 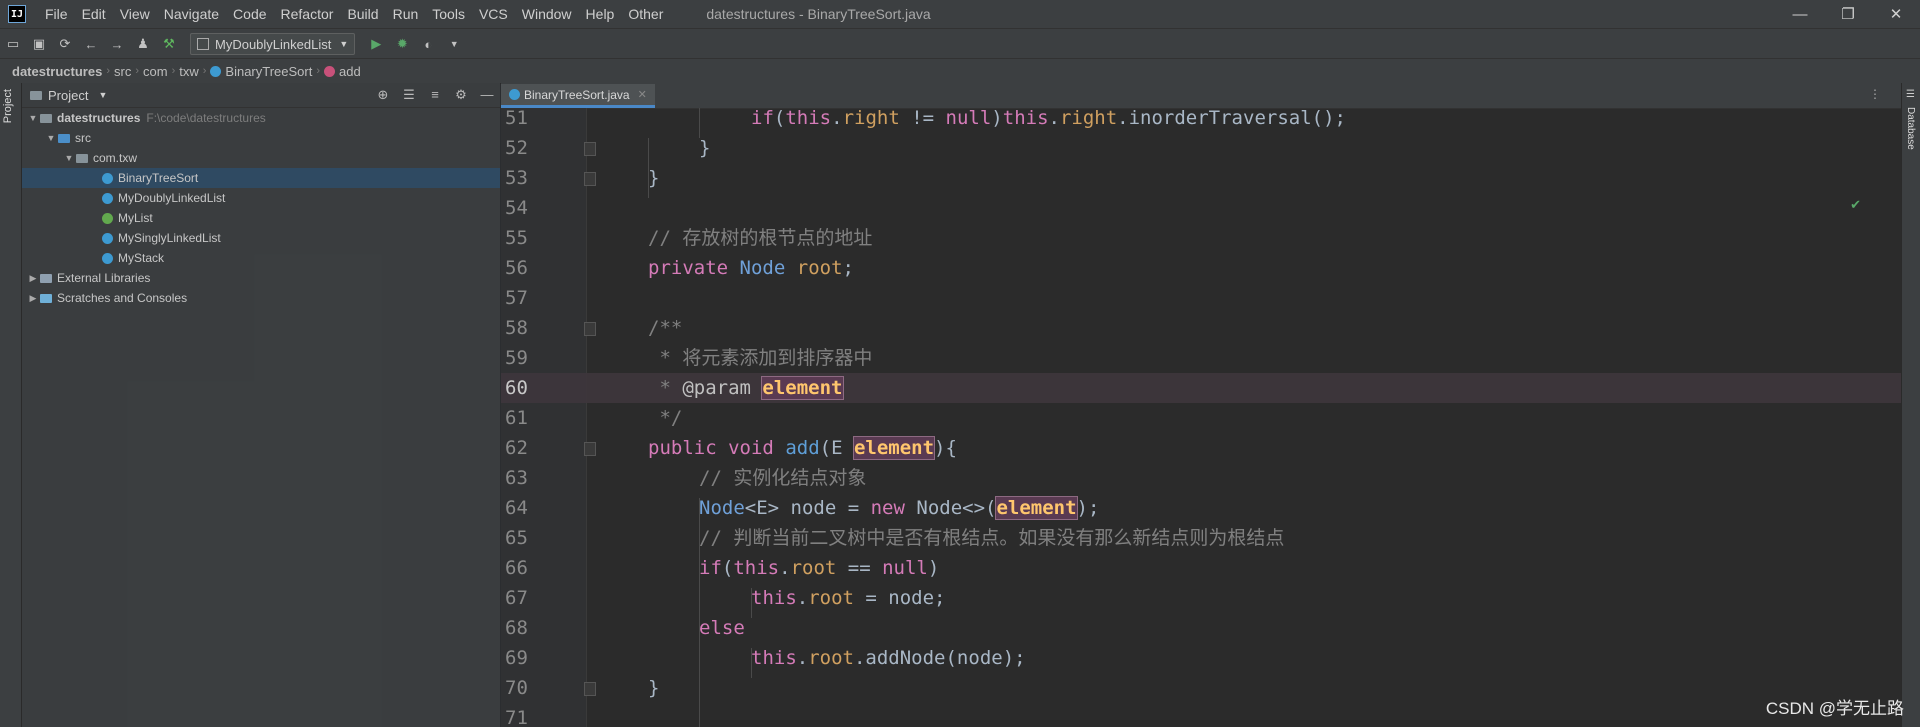 What do you see at coordinates (11, 405) in the screenshot?
I see `left-tool-strip: Project` at bounding box center [11, 405].